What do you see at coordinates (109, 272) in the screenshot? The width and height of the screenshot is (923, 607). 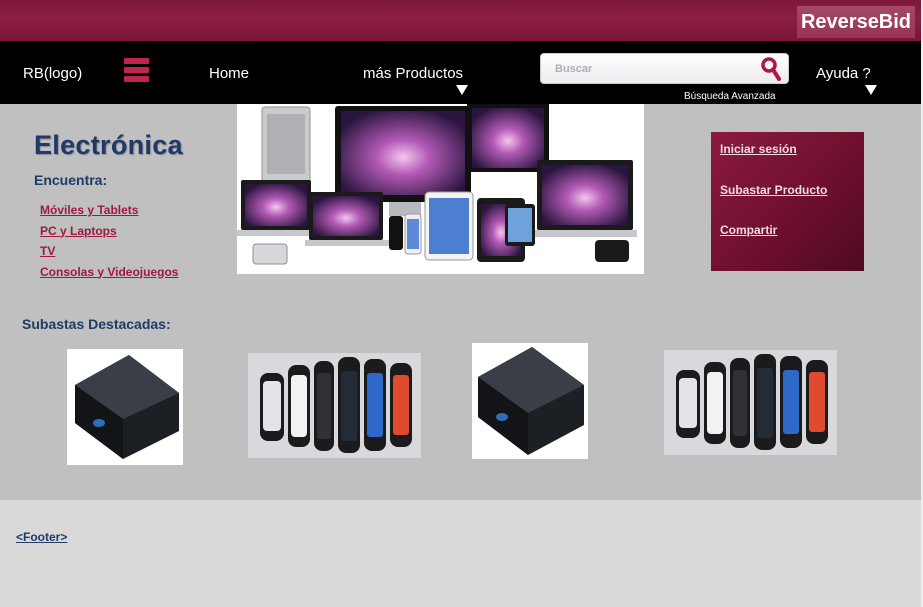 I see `category-link-consoles-games: Consolas y Videojuegos` at bounding box center [109, 272].